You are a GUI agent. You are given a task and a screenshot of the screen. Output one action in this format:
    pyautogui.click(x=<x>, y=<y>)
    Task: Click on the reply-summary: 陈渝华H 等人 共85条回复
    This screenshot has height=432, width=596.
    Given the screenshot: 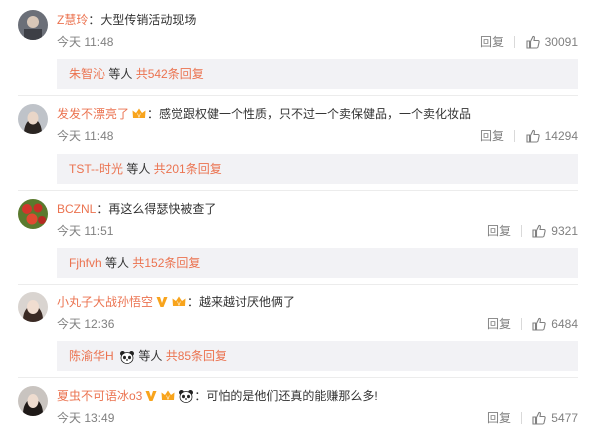 What is the action you would take?
    pyautogui.click(x=317, y=356)
    